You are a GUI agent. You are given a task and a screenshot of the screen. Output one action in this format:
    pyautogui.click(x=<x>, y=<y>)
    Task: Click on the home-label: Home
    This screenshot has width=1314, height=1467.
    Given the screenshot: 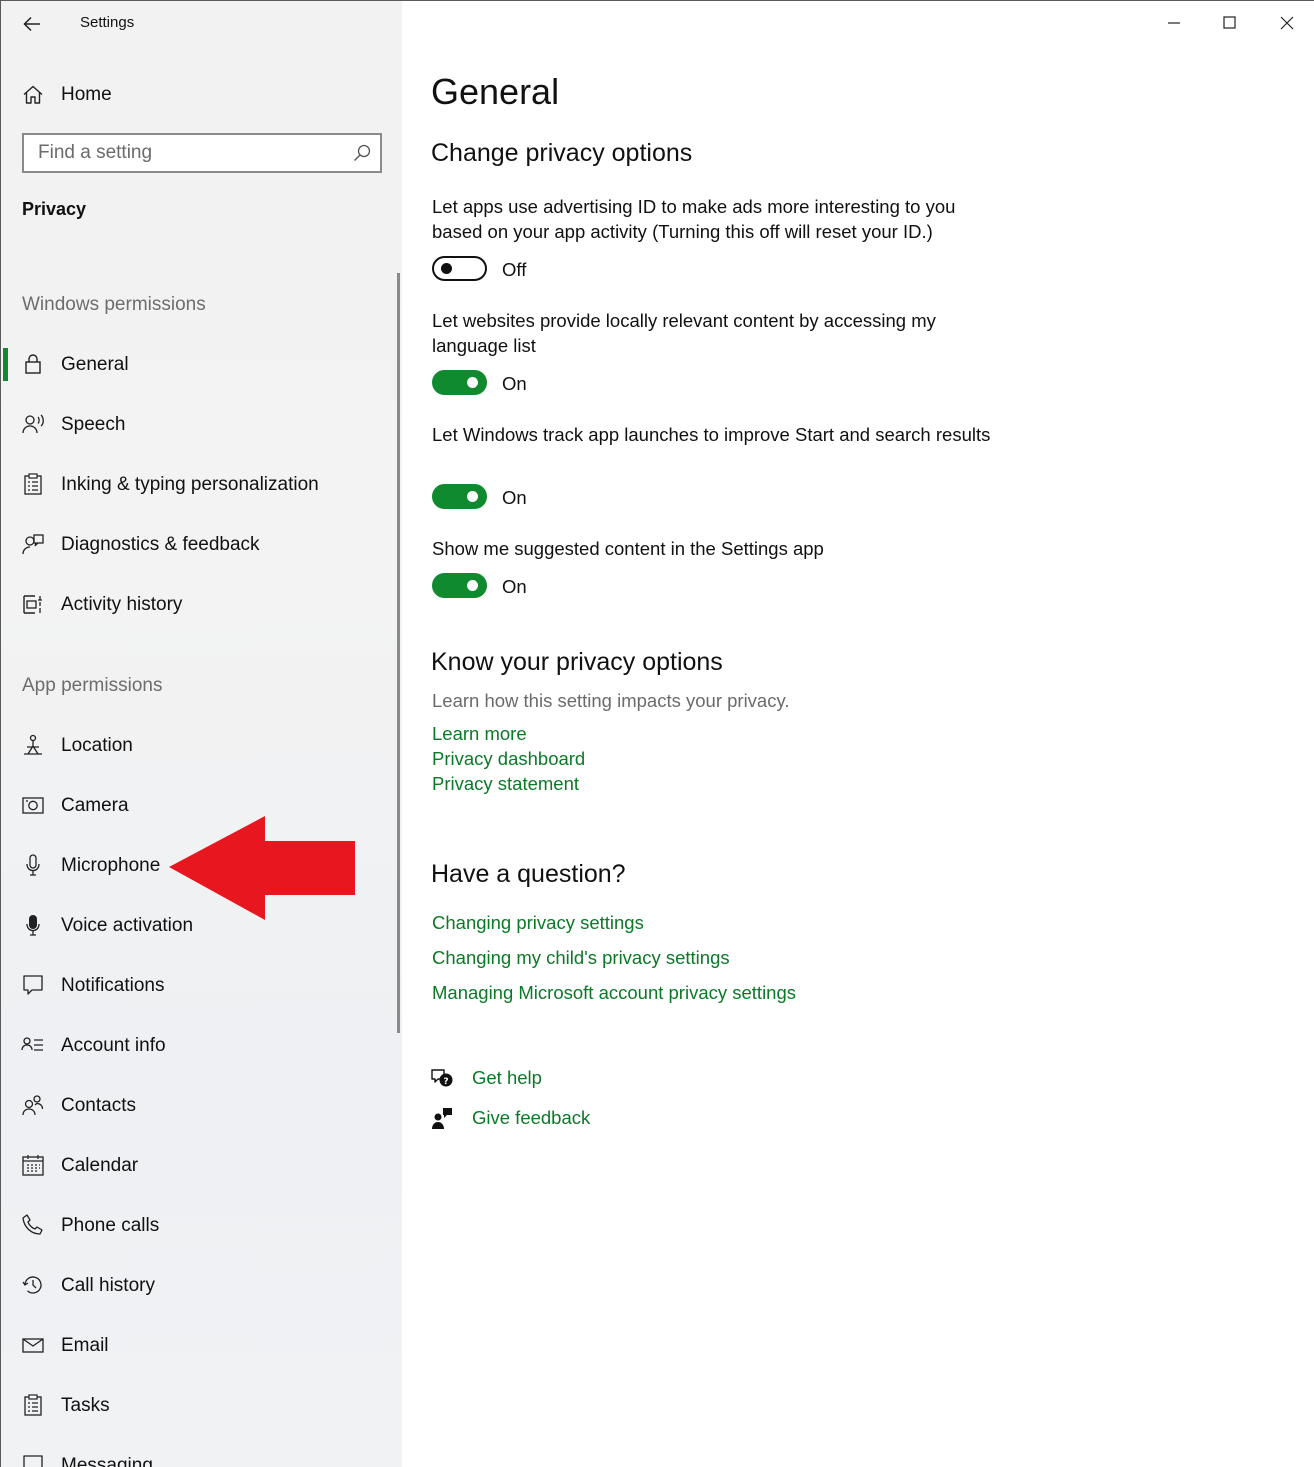 What is the action you would take?
    pyautogui.click(x=86, y=94)
    